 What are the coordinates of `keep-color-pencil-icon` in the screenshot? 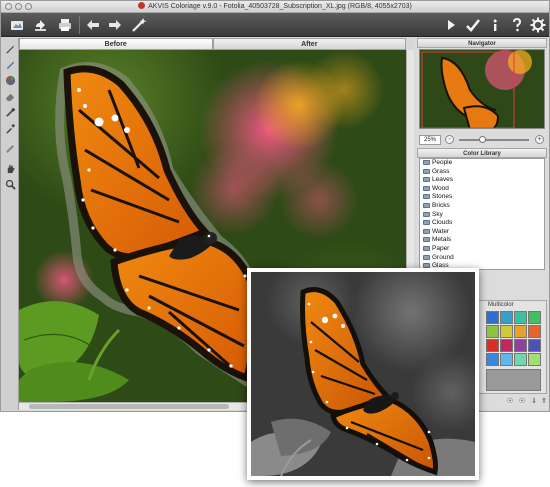 It's located at (10, 65).